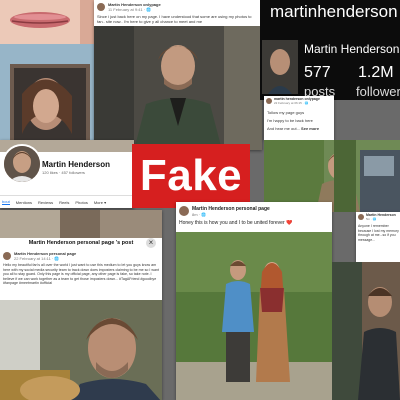  I want to click on tab-about: bout, so click(6, 202).